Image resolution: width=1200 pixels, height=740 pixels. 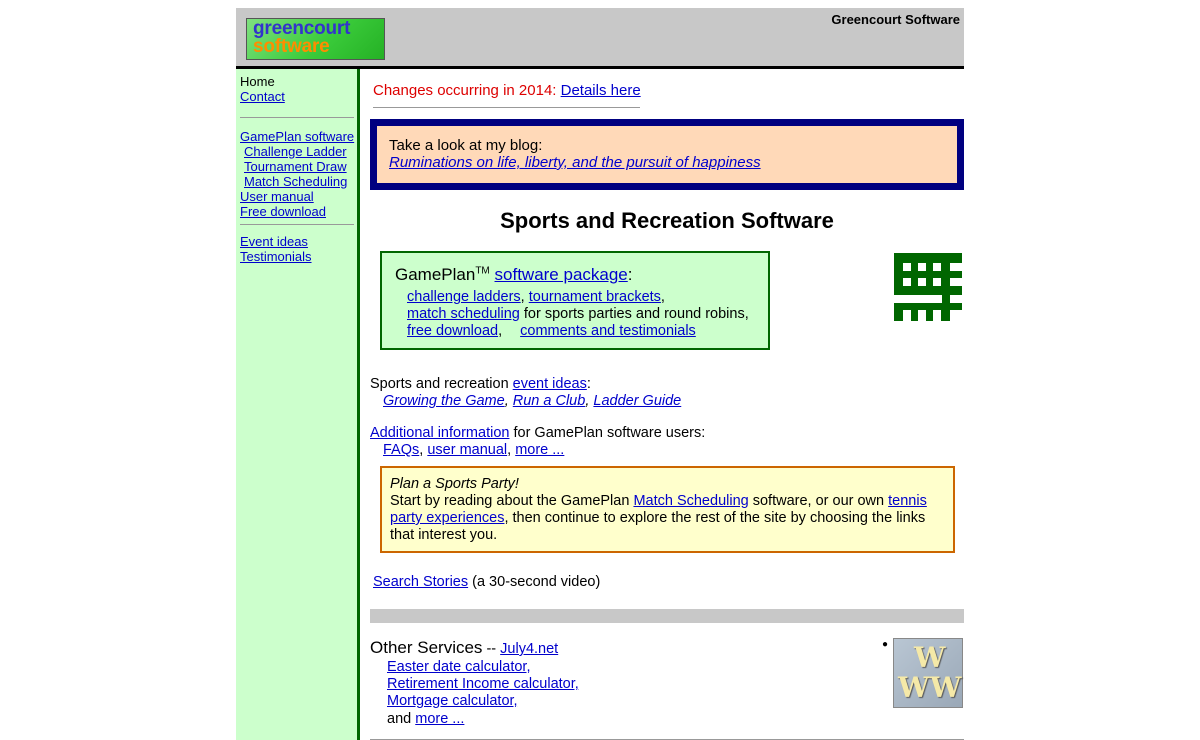 I want to click on video-suffix: (a 30-second video), so click(x=534, y=582).